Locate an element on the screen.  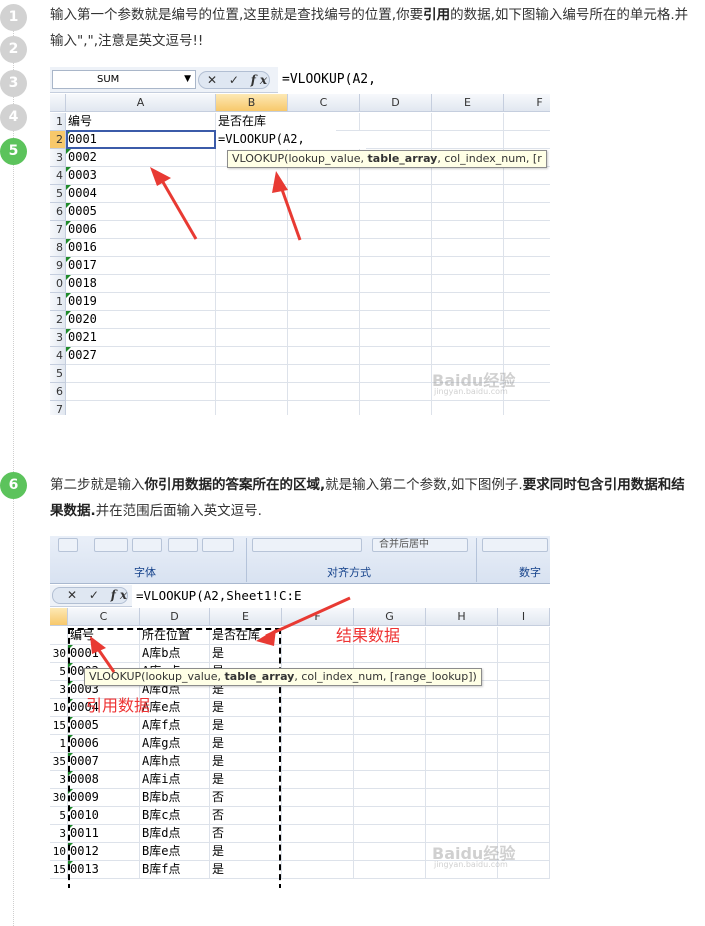
arrow-overlay is located at coordinates (226, 204).